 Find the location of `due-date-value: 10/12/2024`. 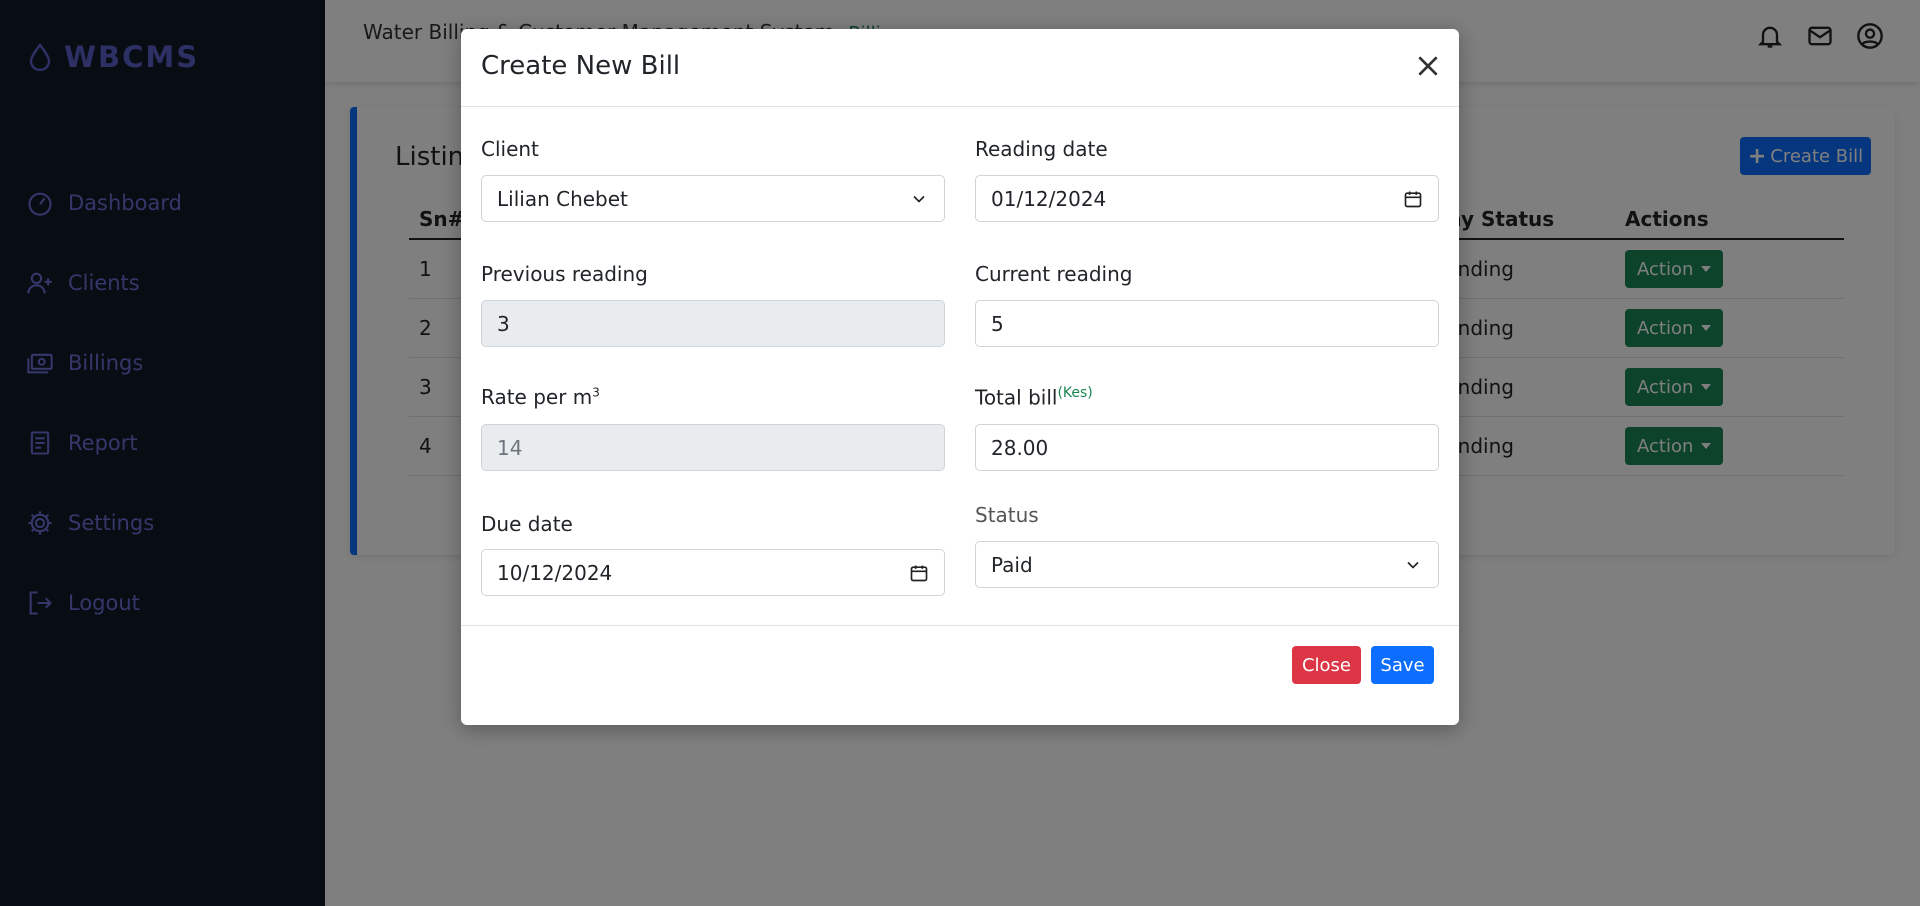

due-date-value: 10/12/2024 is located at coordinates (555, 572).